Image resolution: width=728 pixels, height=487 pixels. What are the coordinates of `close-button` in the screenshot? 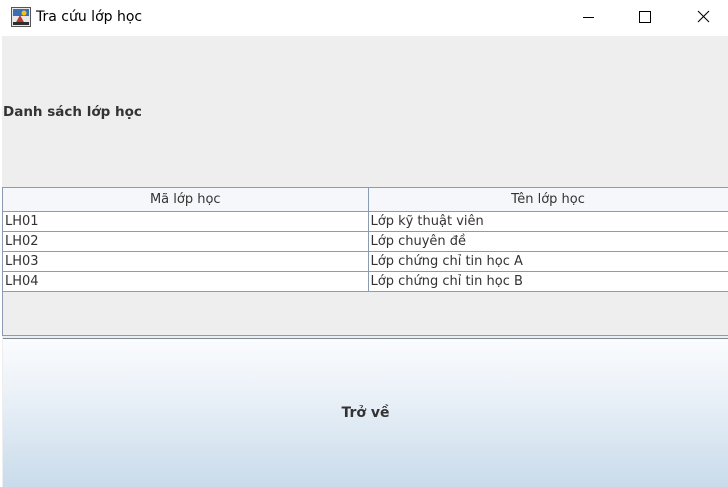 It's located at (703, 17).